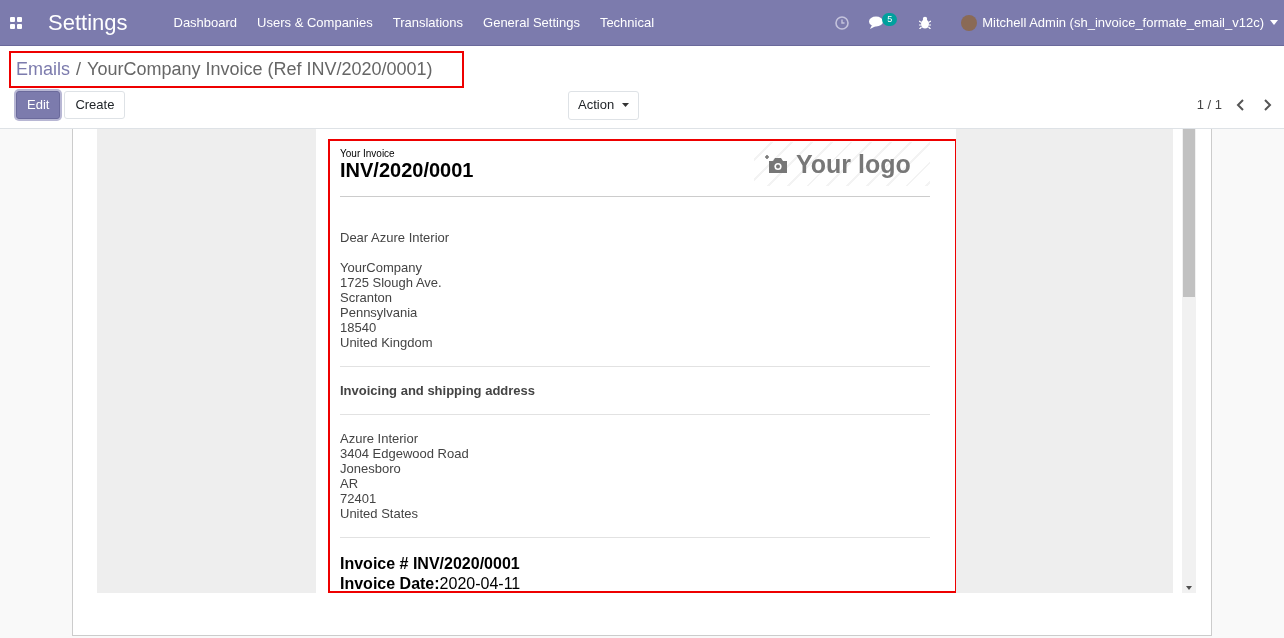 The height and width of the screenshot is (638, 1284). Describe the element at coordinates (430, 564) in the screenshot. I see `invoice-detail: Invoice # INV/2020/0001` at that location.